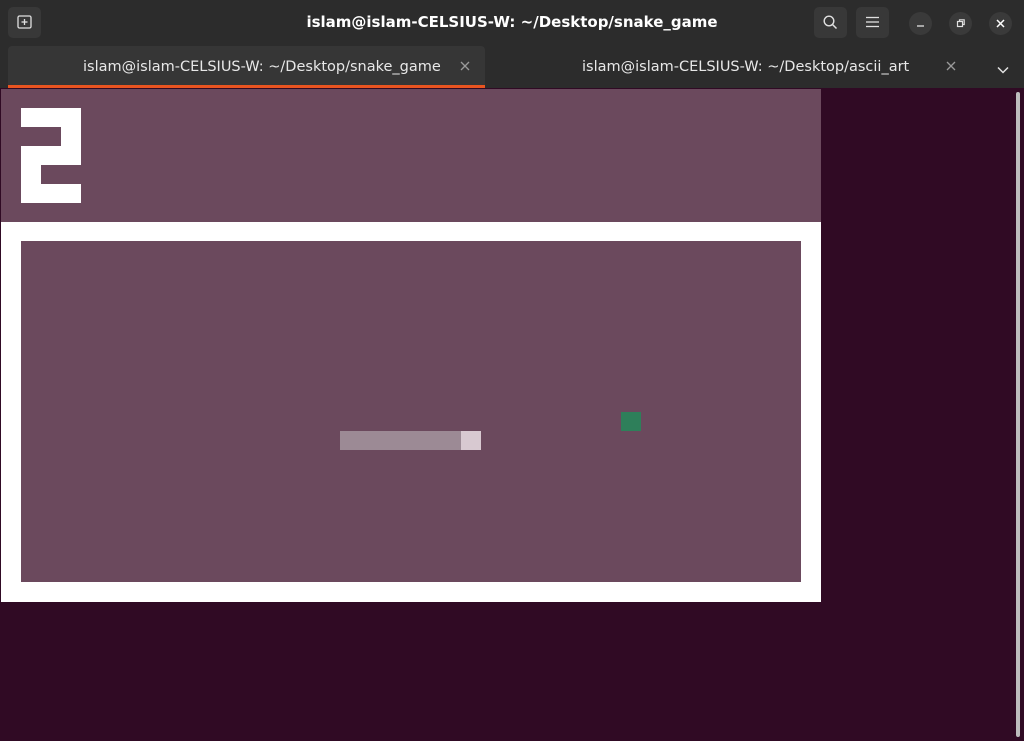 This screenshot has height=741, width=1024. What do you see at coordinates (471, 440) in the screenshot?
I see `snake-head` at bounding box center [471, 440].